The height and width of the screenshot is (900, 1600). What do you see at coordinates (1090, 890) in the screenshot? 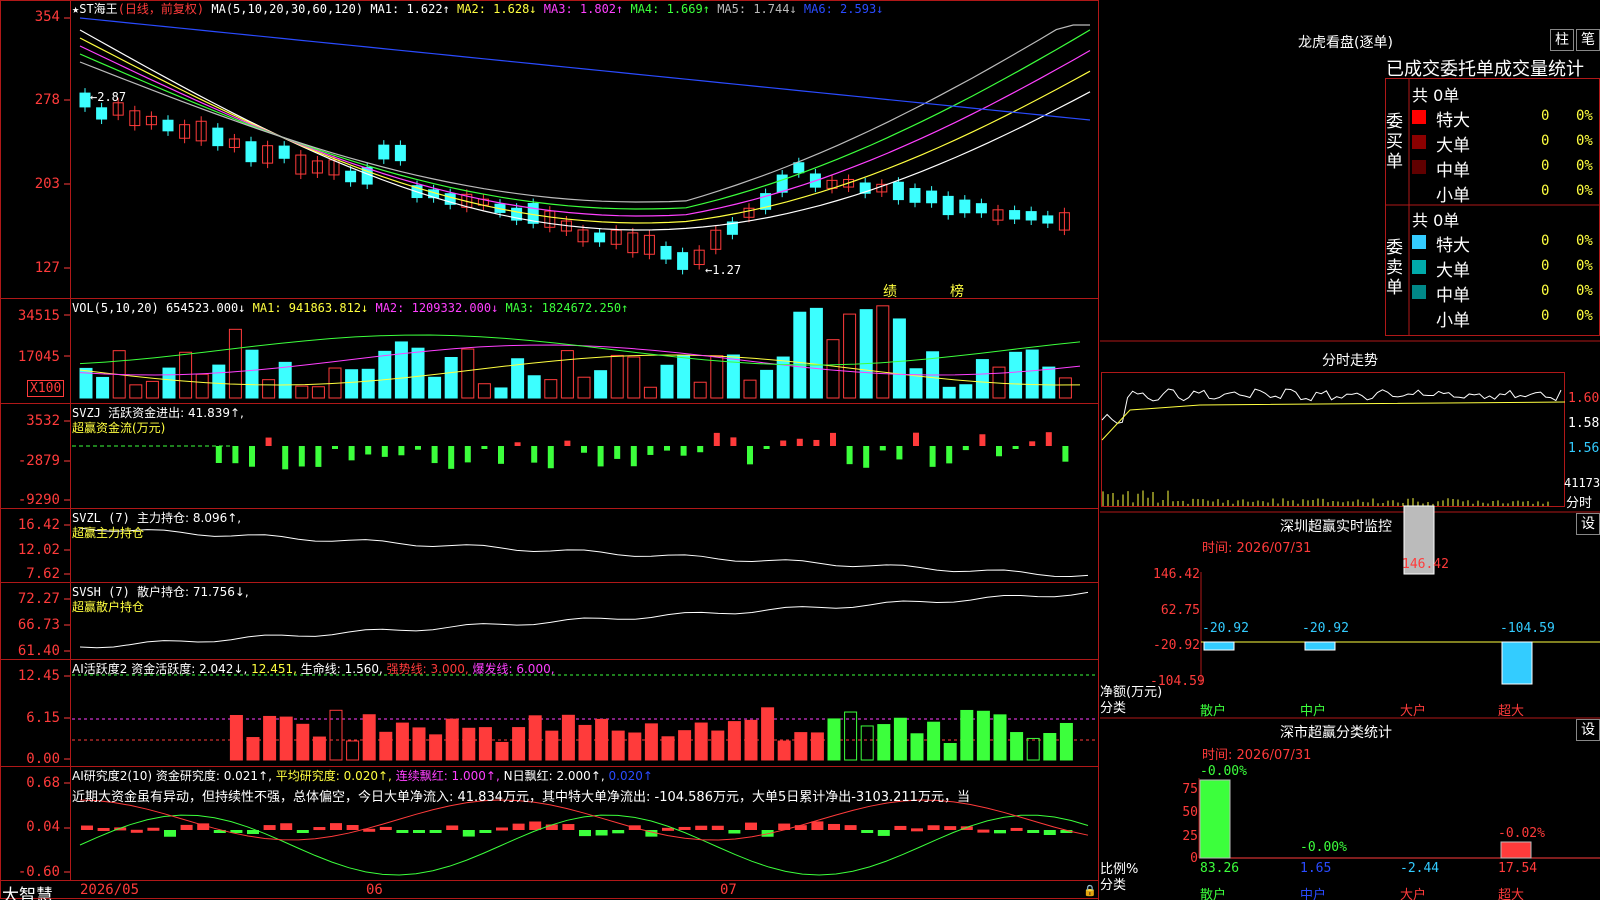
I see `lock-icon: 🔒` at bounding box center [1090, 890].